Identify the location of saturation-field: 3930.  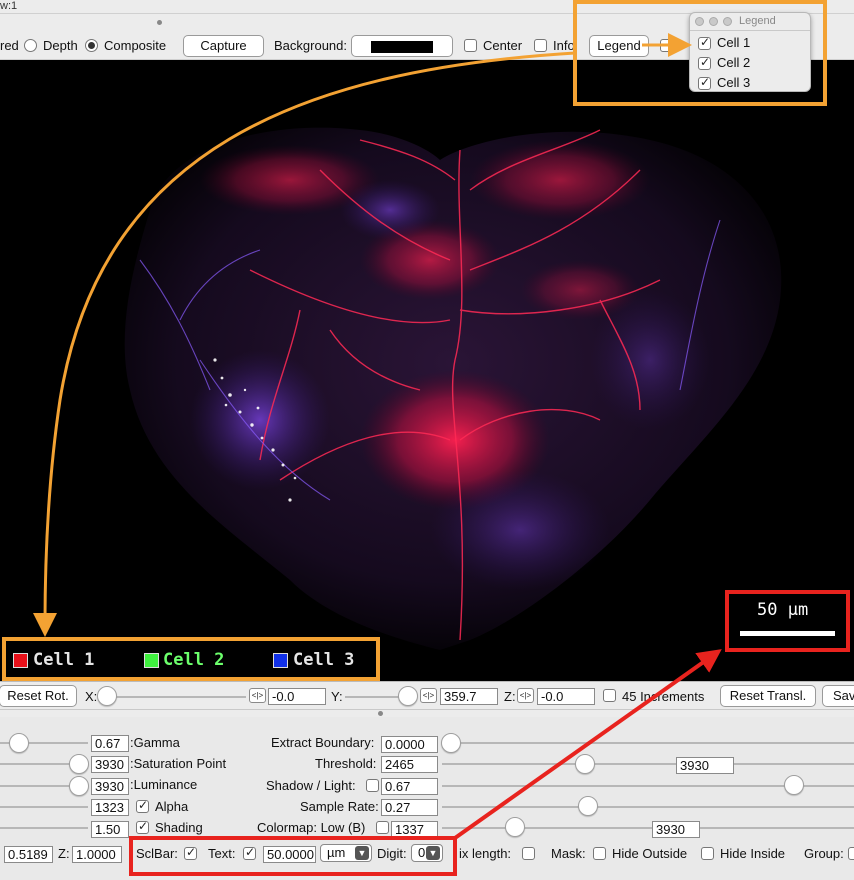
(110, 764).